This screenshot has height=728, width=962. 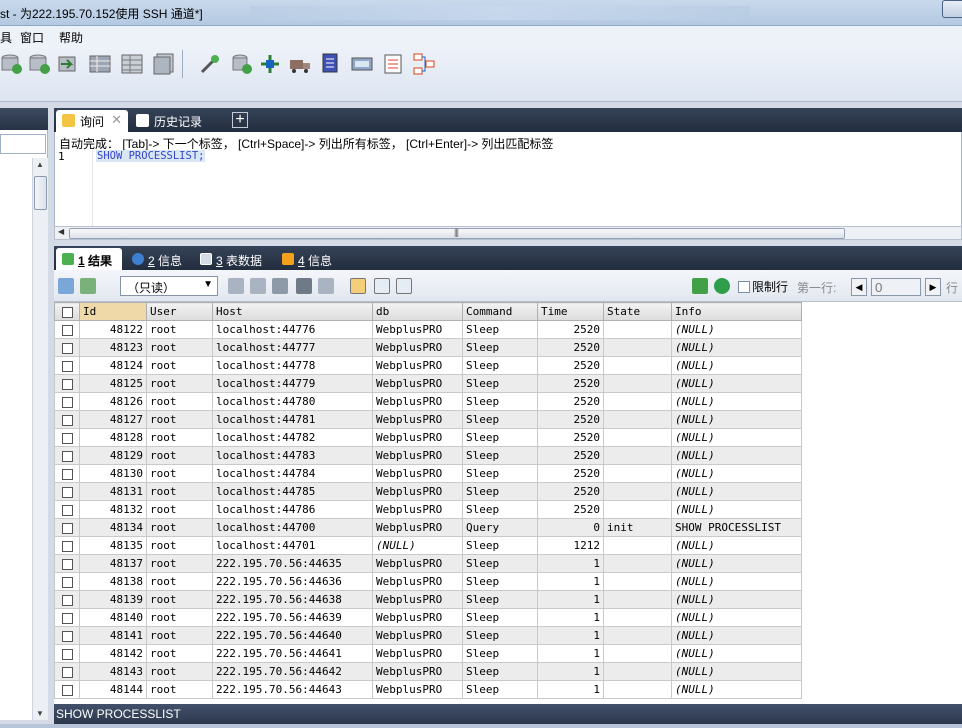 I want to click on select-all-checkbox, so click(x=67, y=312).